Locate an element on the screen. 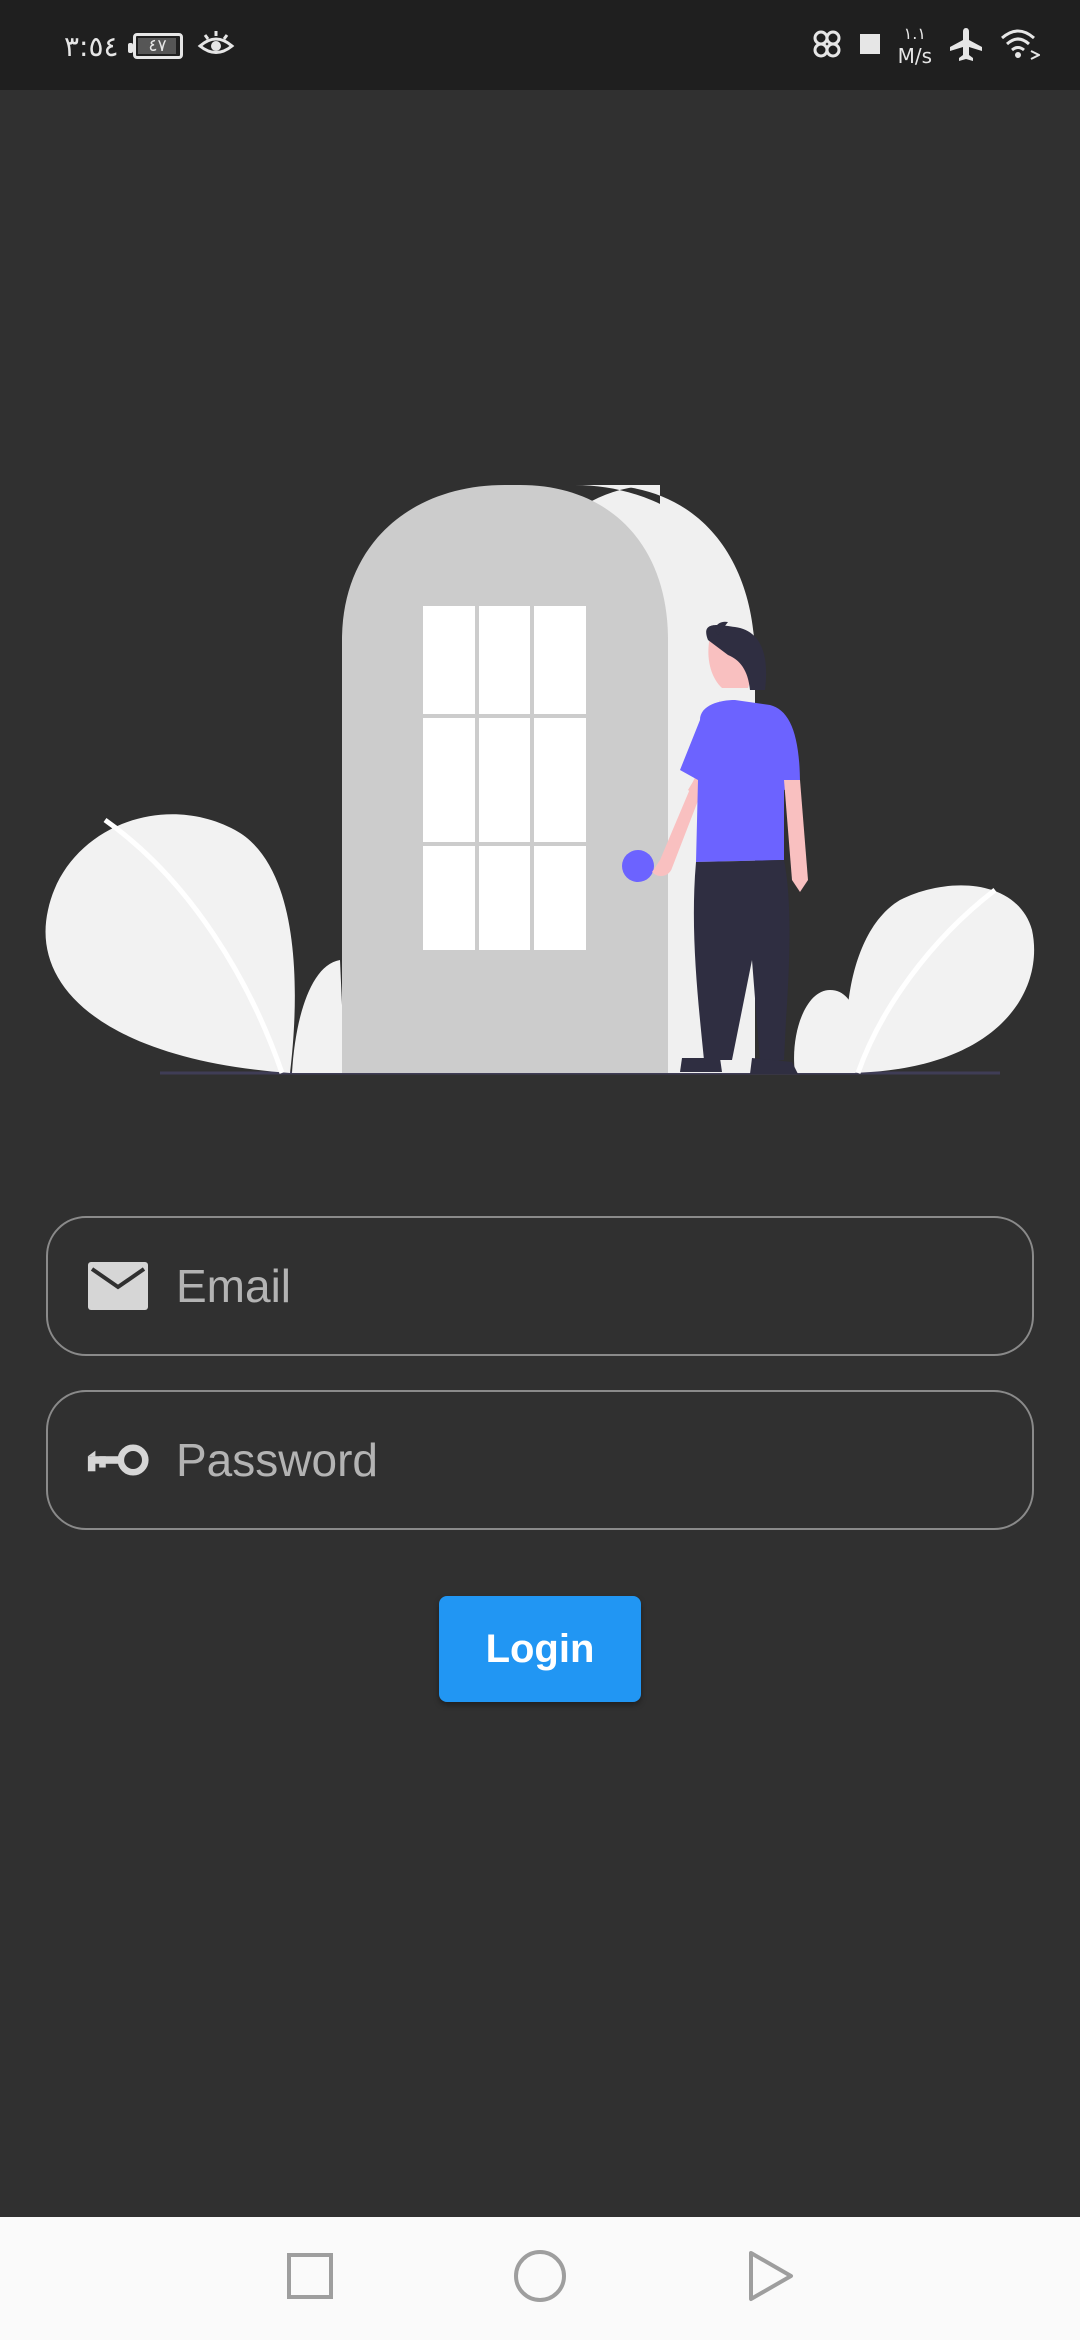  right-plant-icon is located at coordinates (914, 979).